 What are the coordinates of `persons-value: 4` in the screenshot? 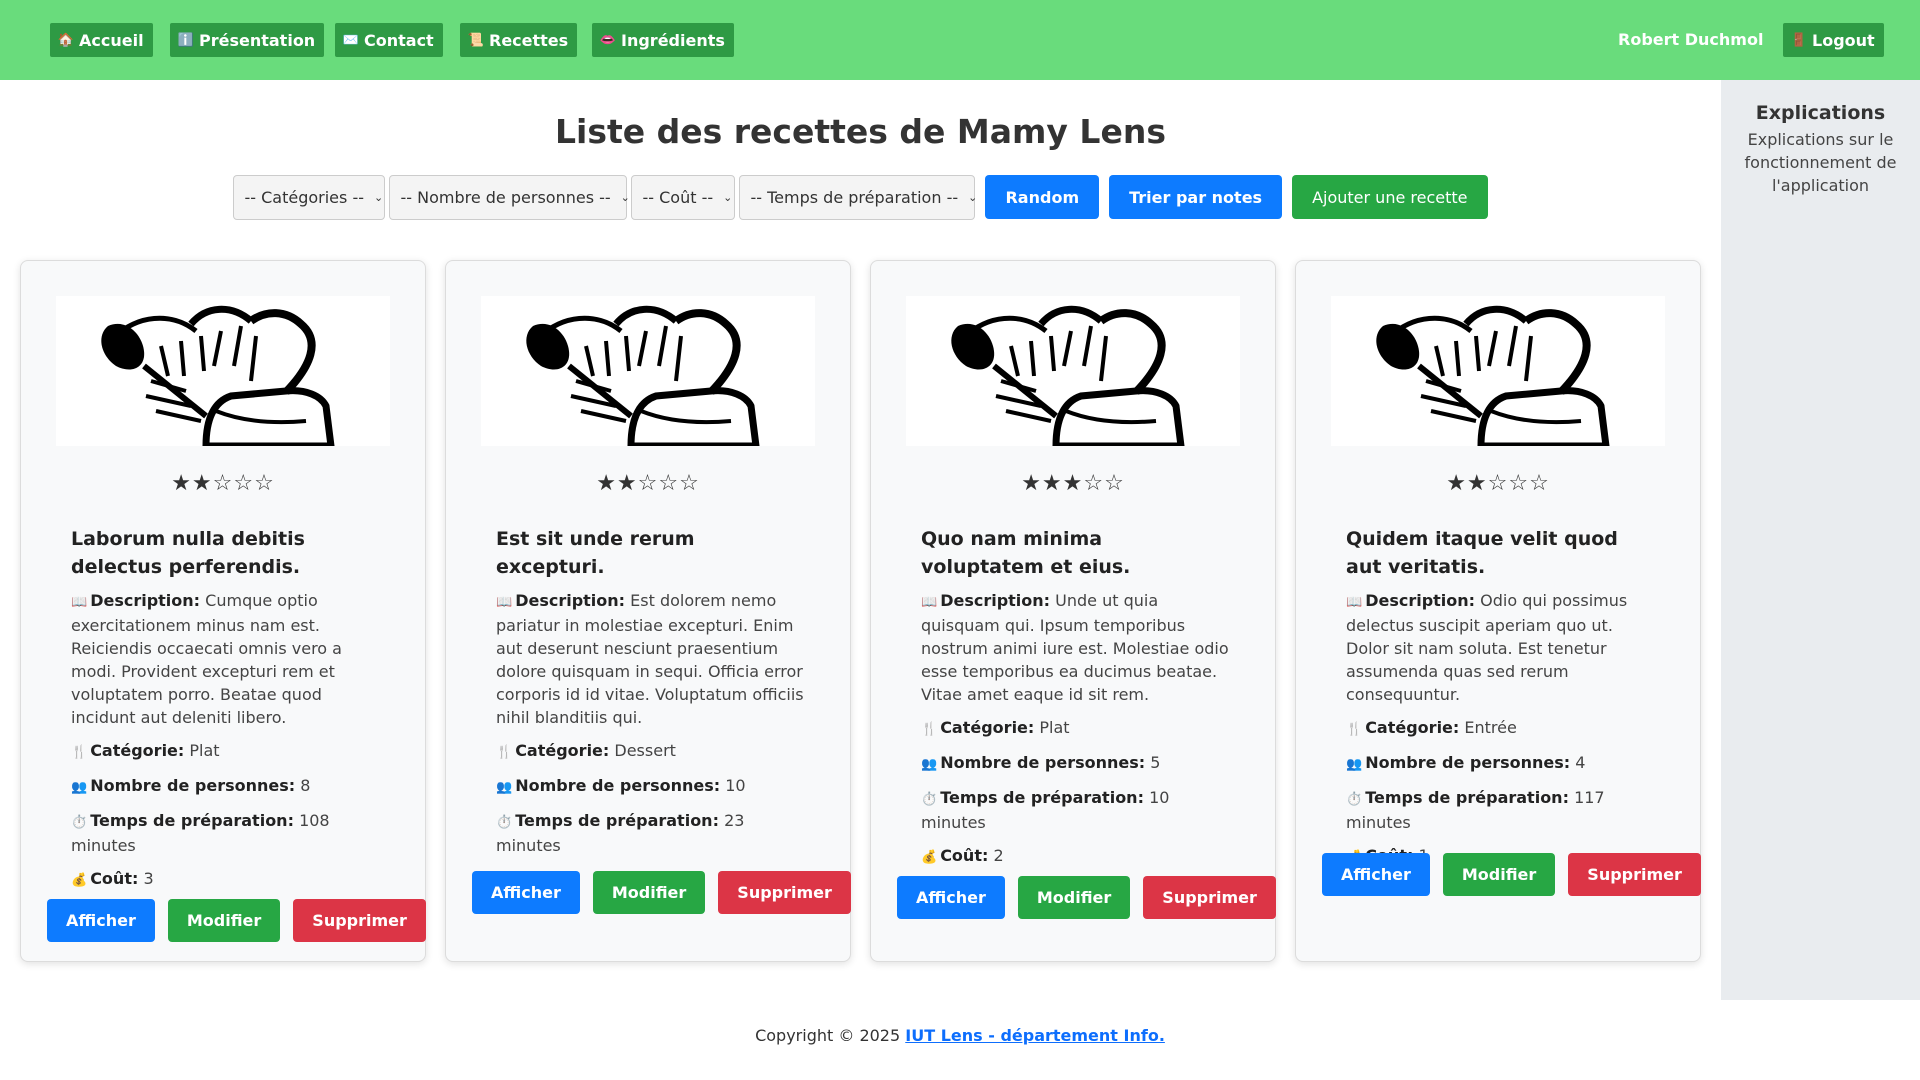 It's located at (1580, 762).